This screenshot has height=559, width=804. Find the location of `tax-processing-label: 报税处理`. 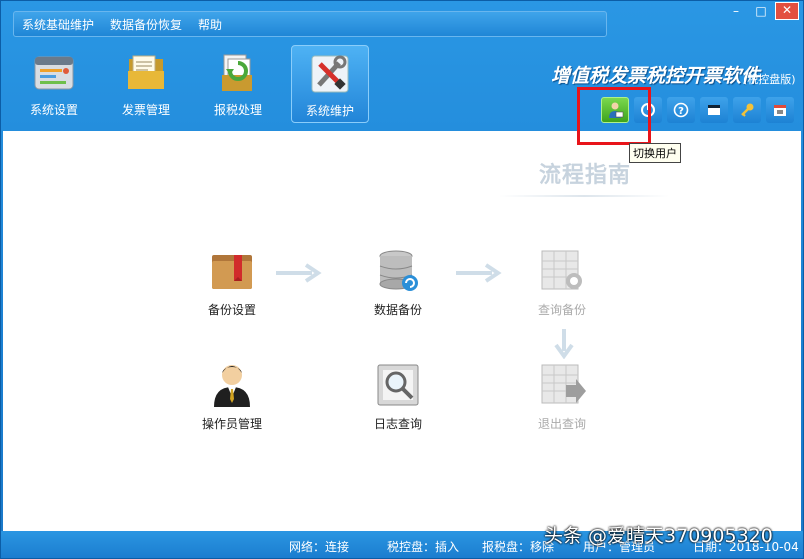

tax-processing-label: 报税处理 is located at coordinates (237, 110).